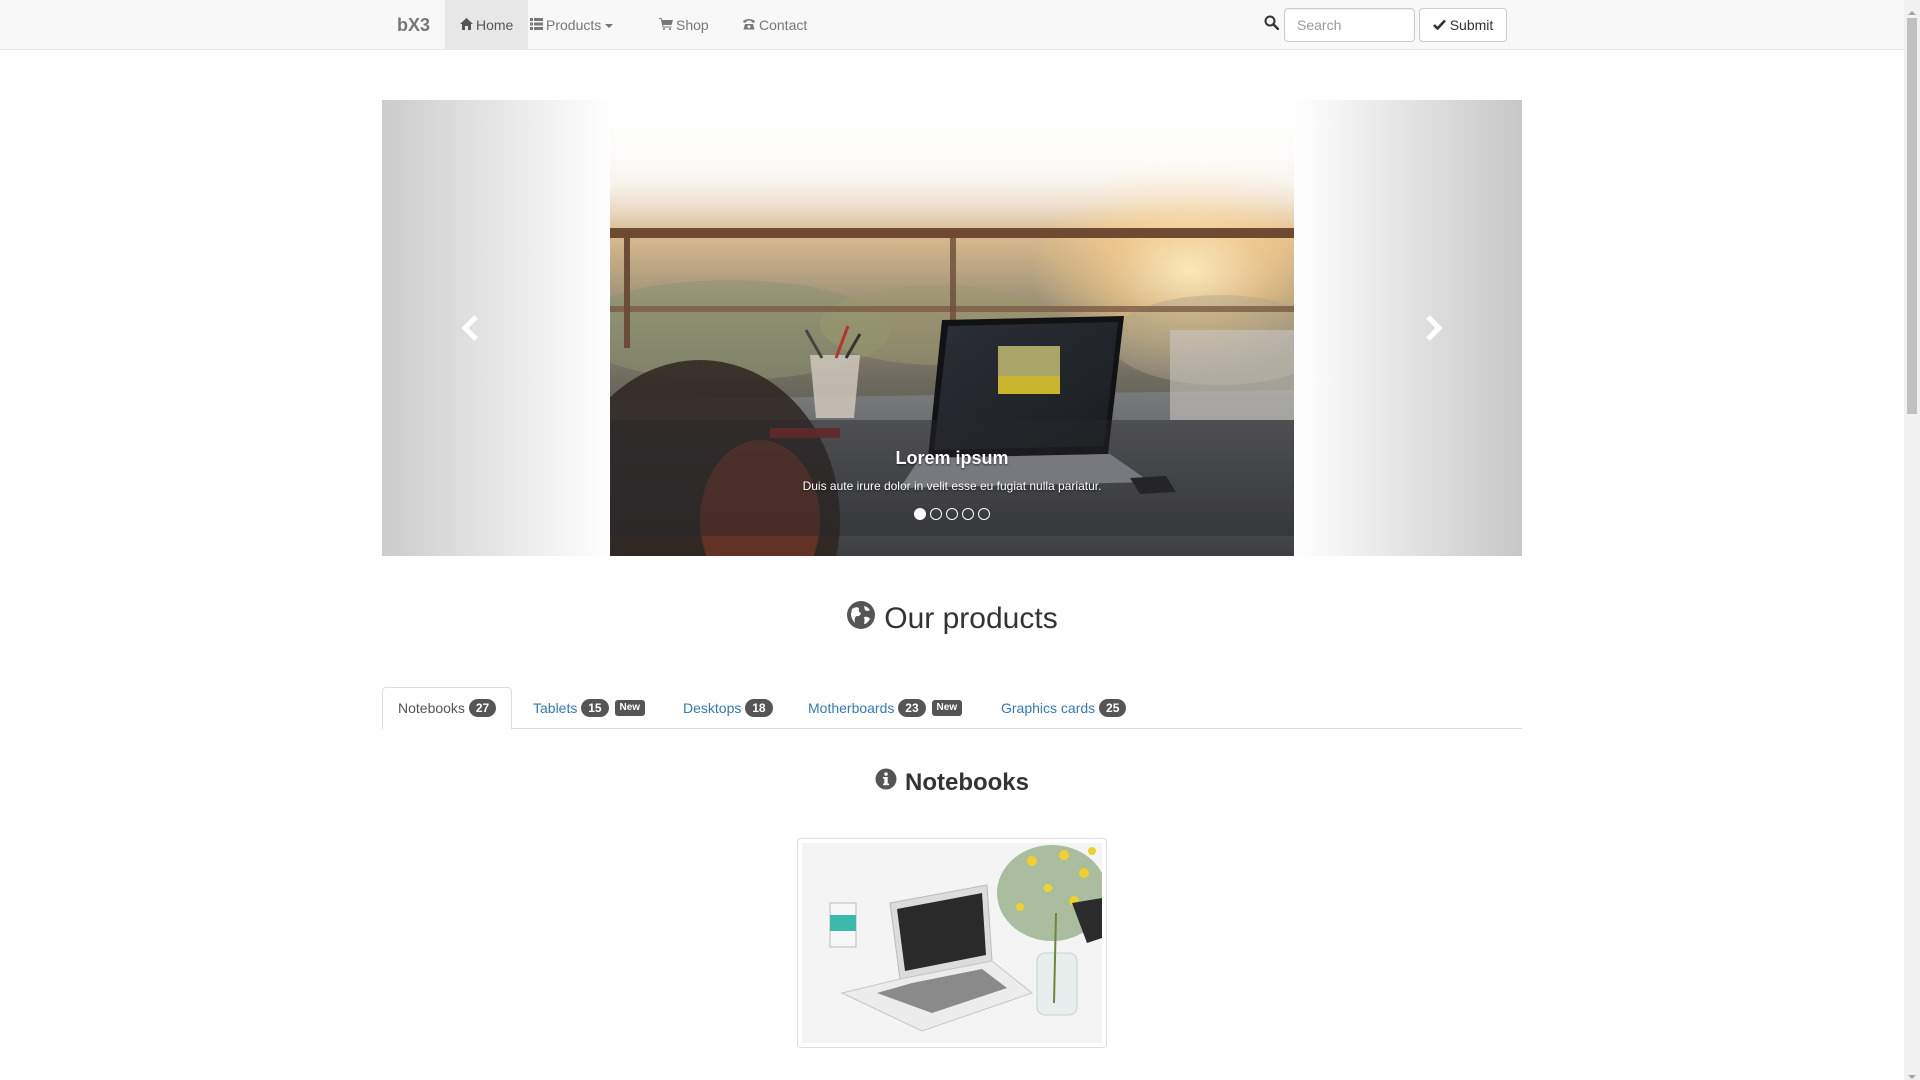 This screenshot has height=1080, width=1920. I want to click on submit-button: Submit, so click(1463, 25).